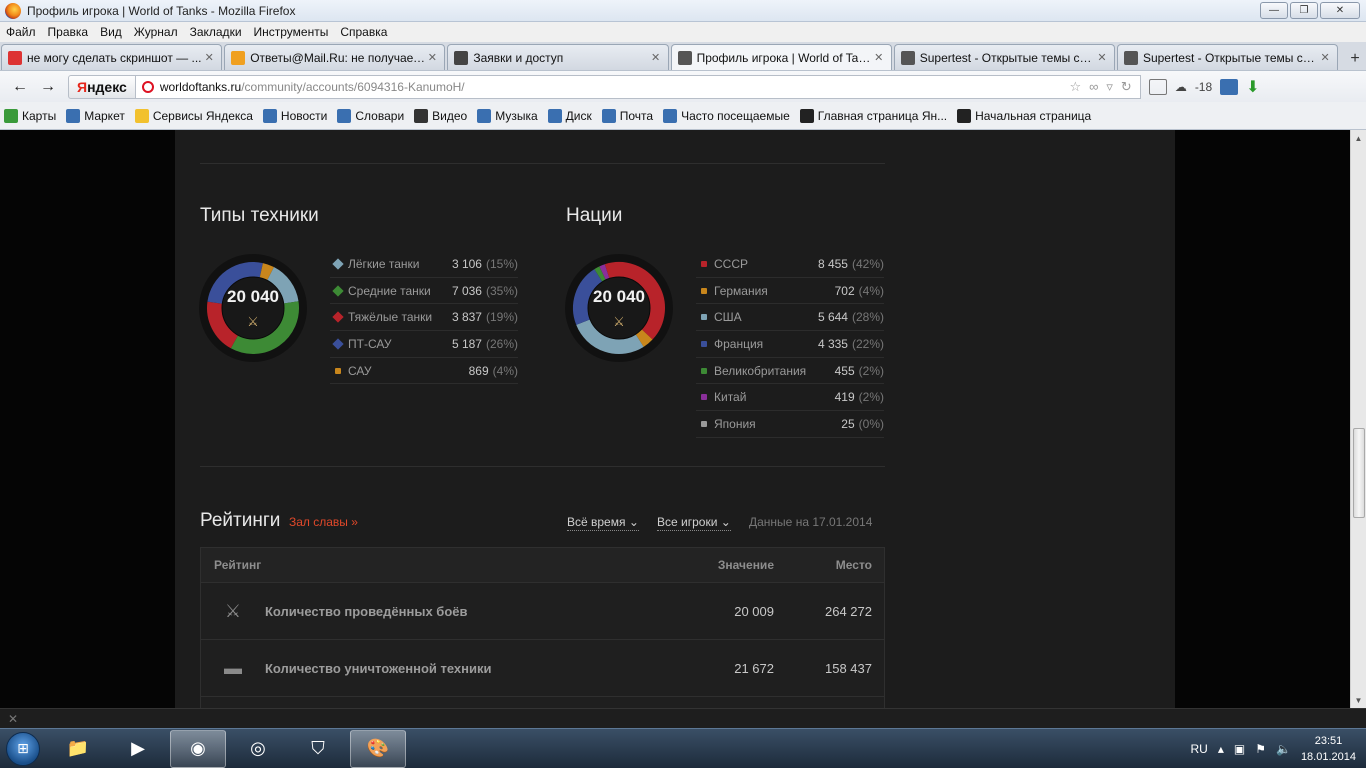 The image size is (1366, 768). Describe the element at coordinates (20, 87) in the screenshot. I see `back-button: ←` at that location.